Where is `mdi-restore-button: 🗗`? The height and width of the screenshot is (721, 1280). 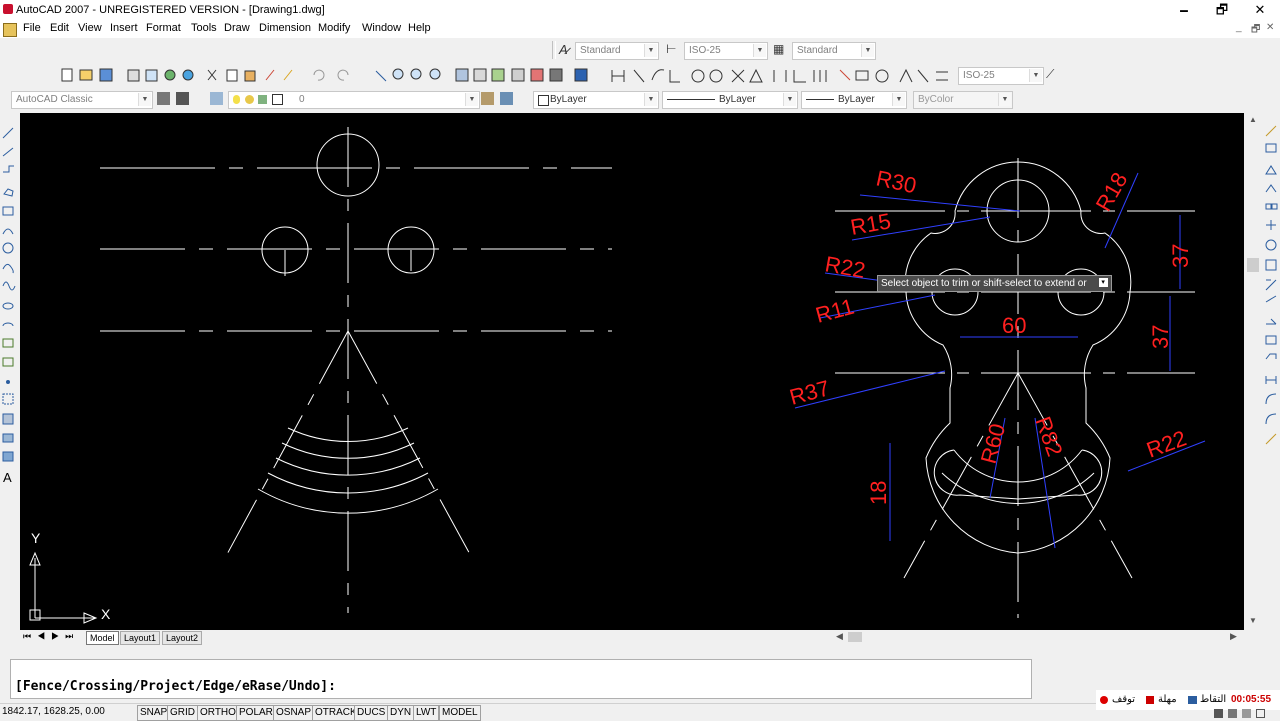
mdi-restore-button: 🗗 is located at coordinates (1255, 30).